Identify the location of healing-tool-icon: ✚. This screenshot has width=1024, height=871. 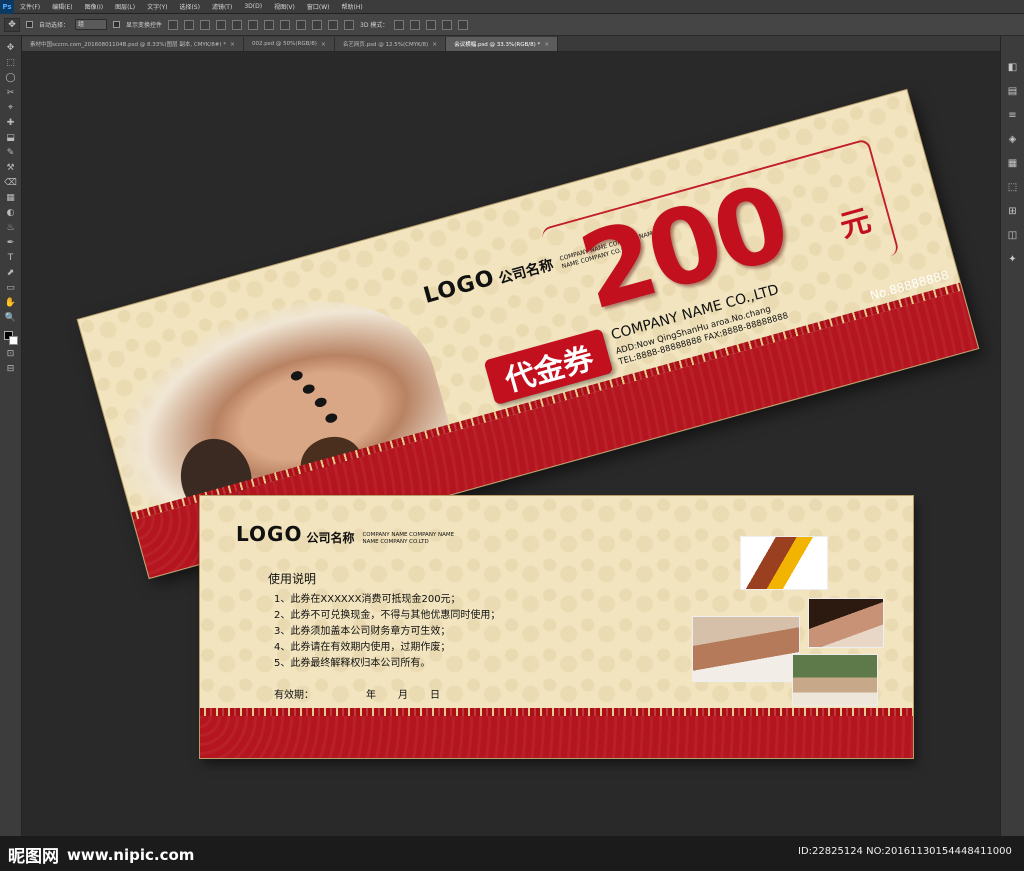
(11, 123).